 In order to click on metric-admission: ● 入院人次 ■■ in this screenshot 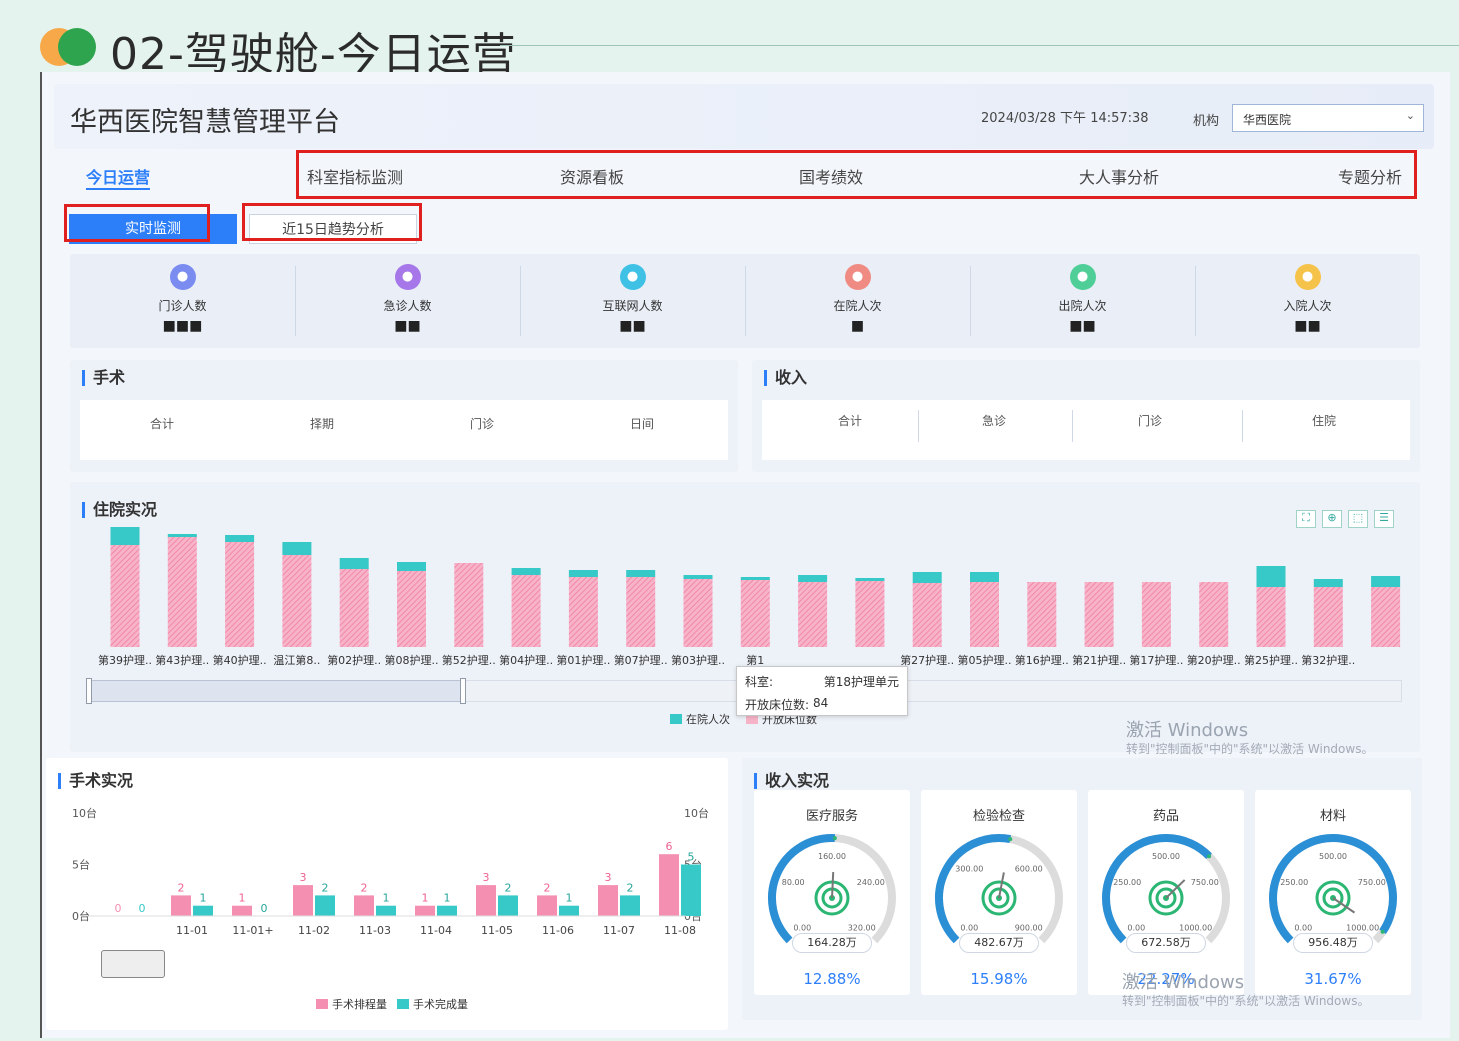, I will do `click(1307, 301)`.